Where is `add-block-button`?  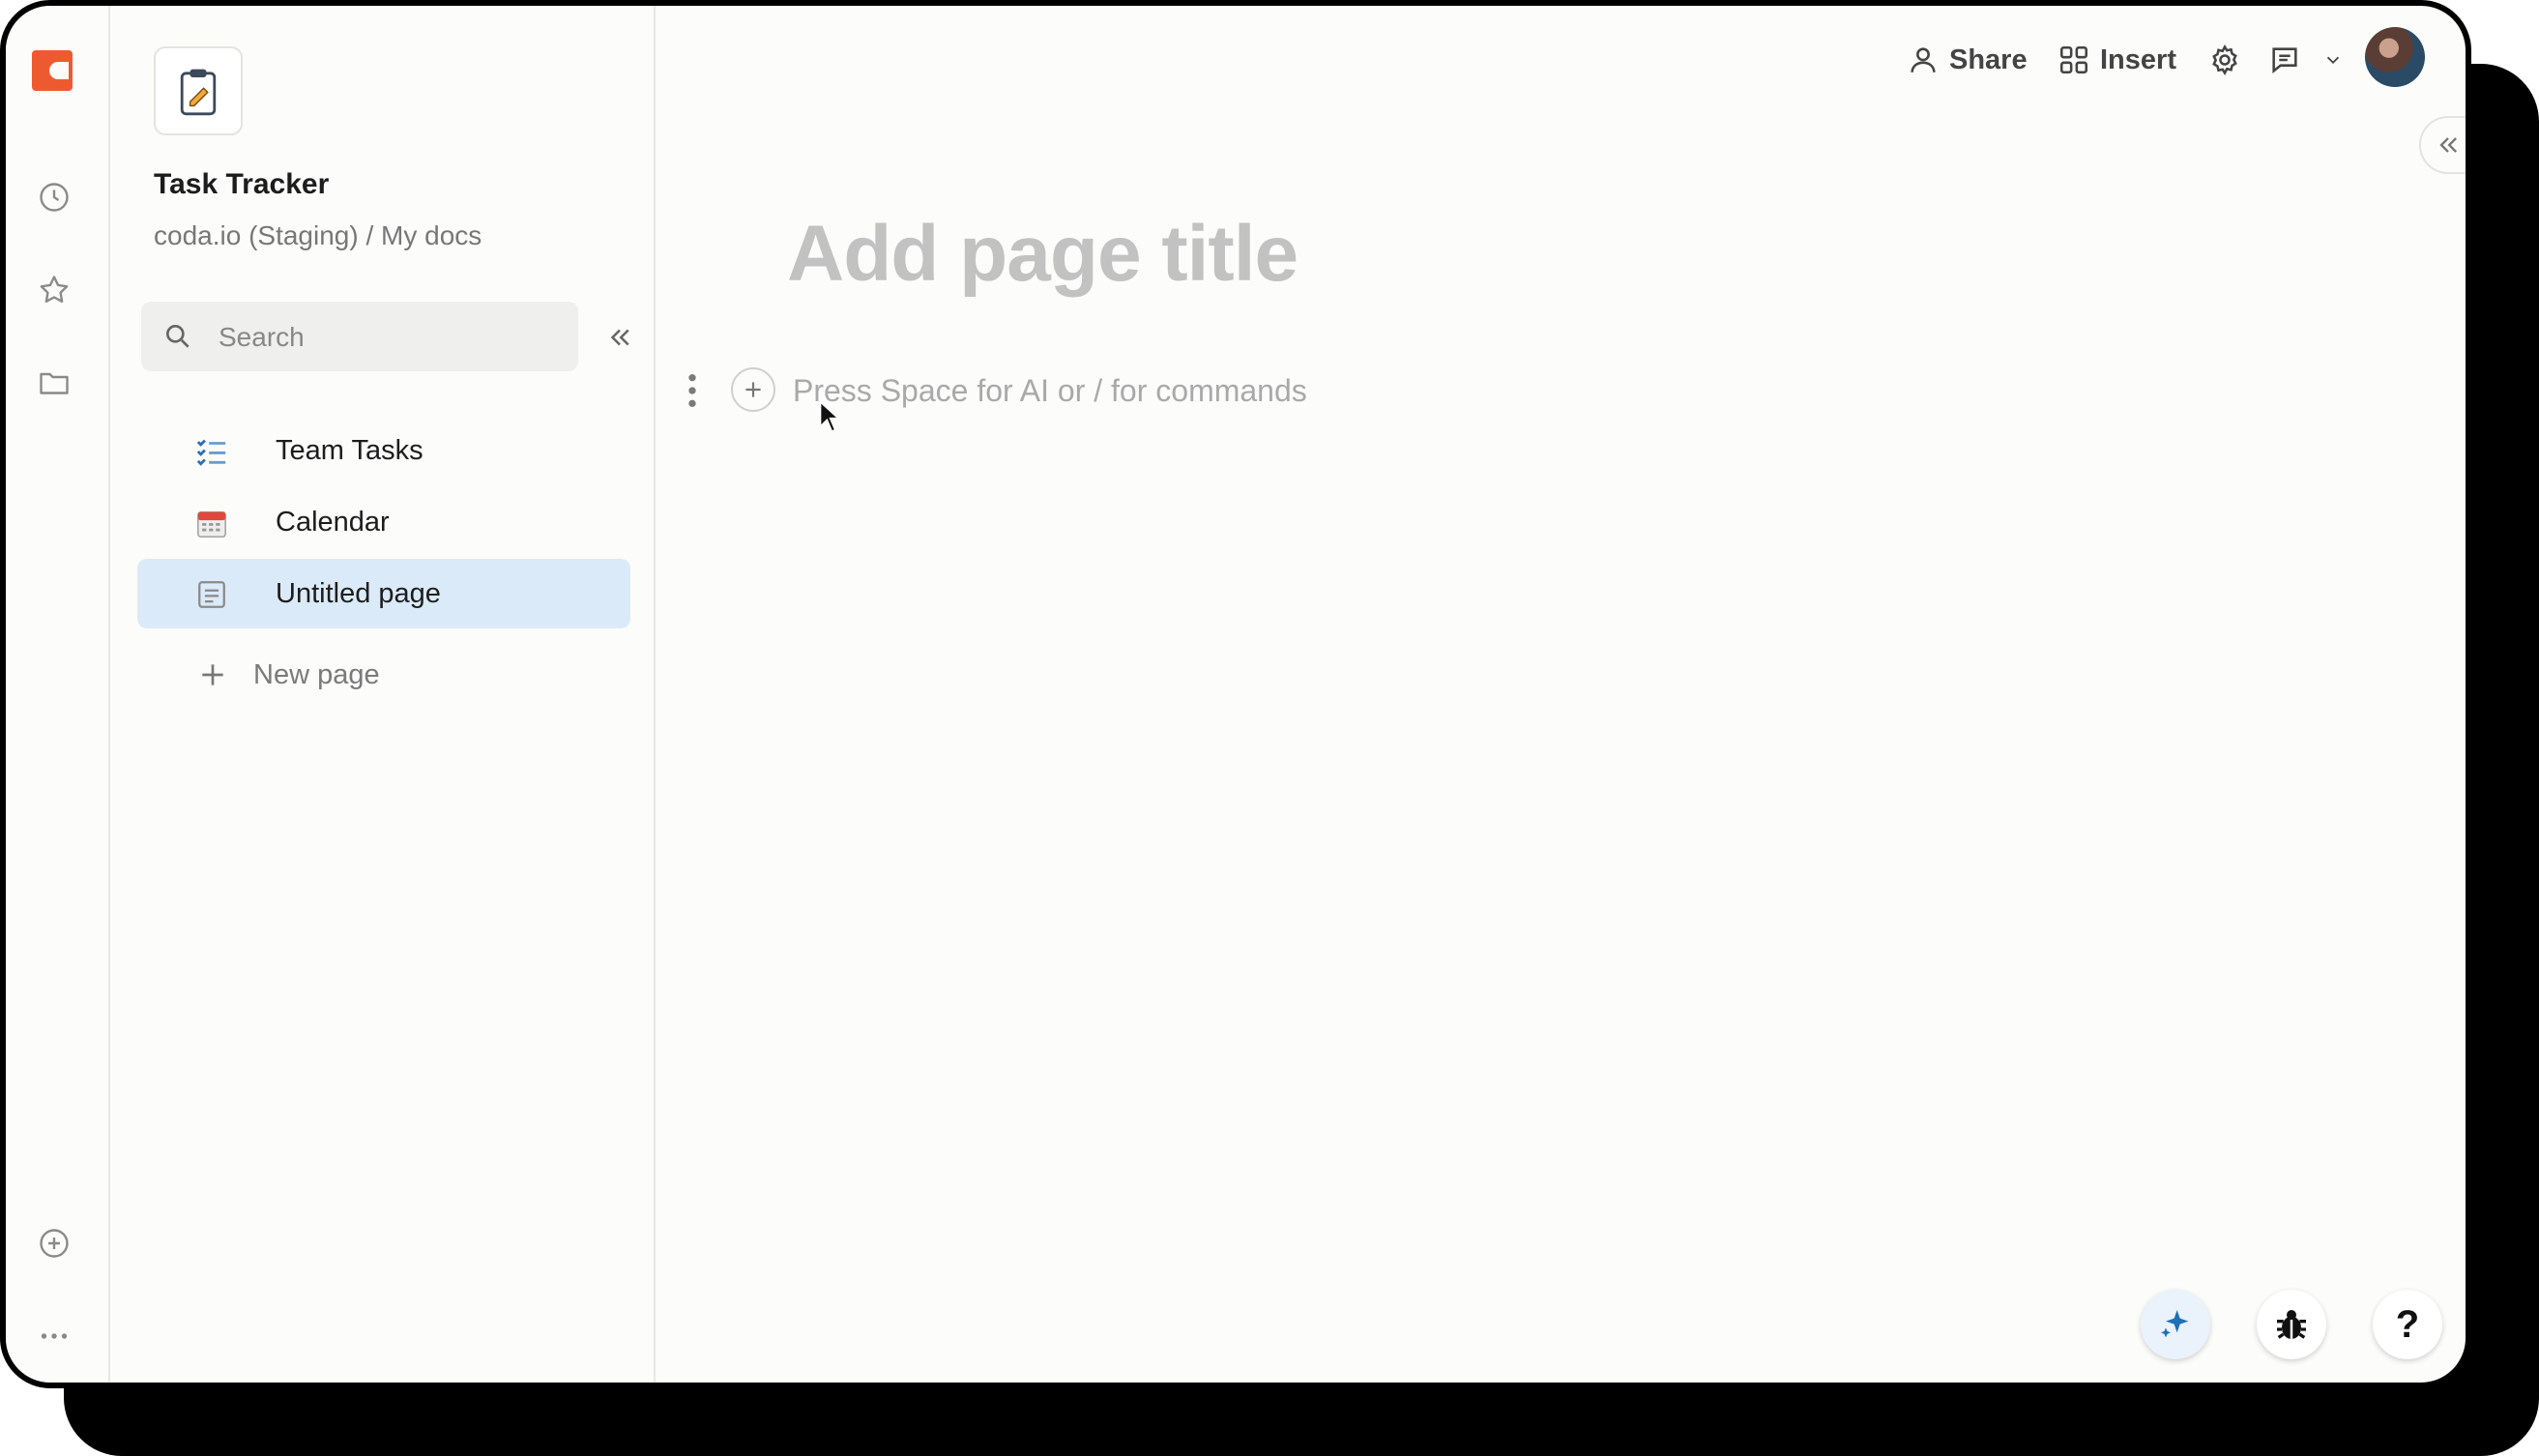 add-block-button is located at coordinates (753, 390).